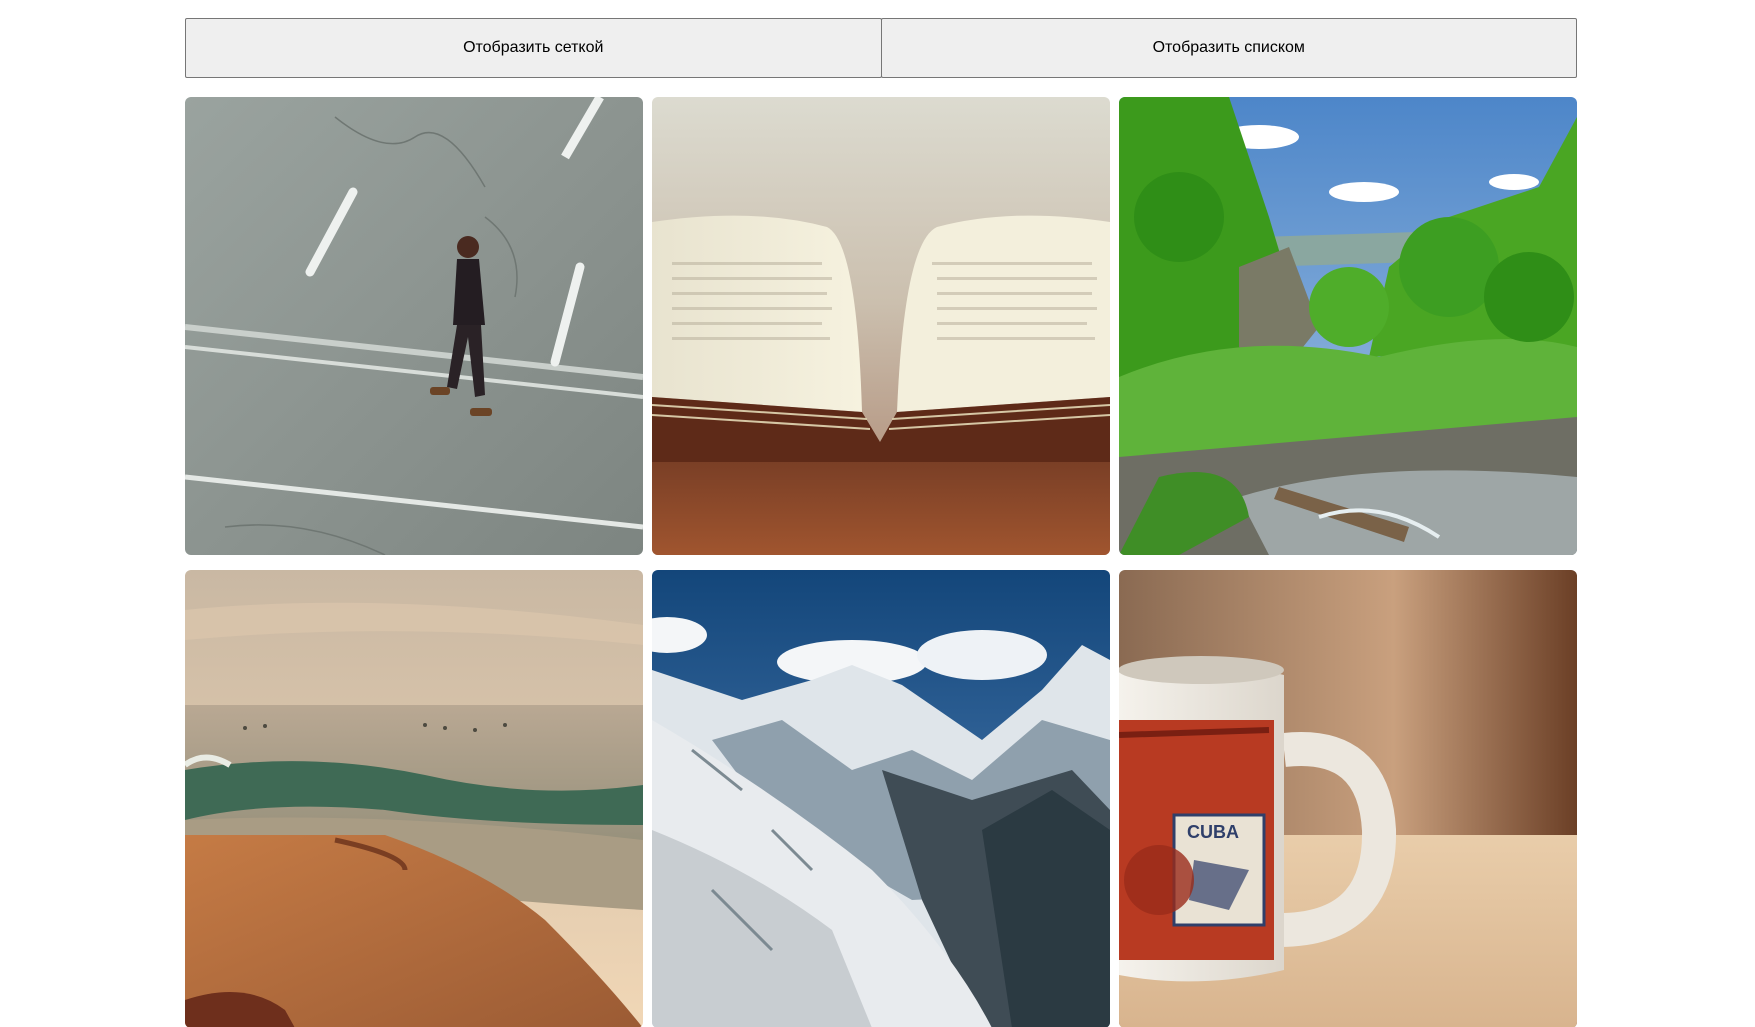  I want to click on photo-sea-waves, so click(414, 798).